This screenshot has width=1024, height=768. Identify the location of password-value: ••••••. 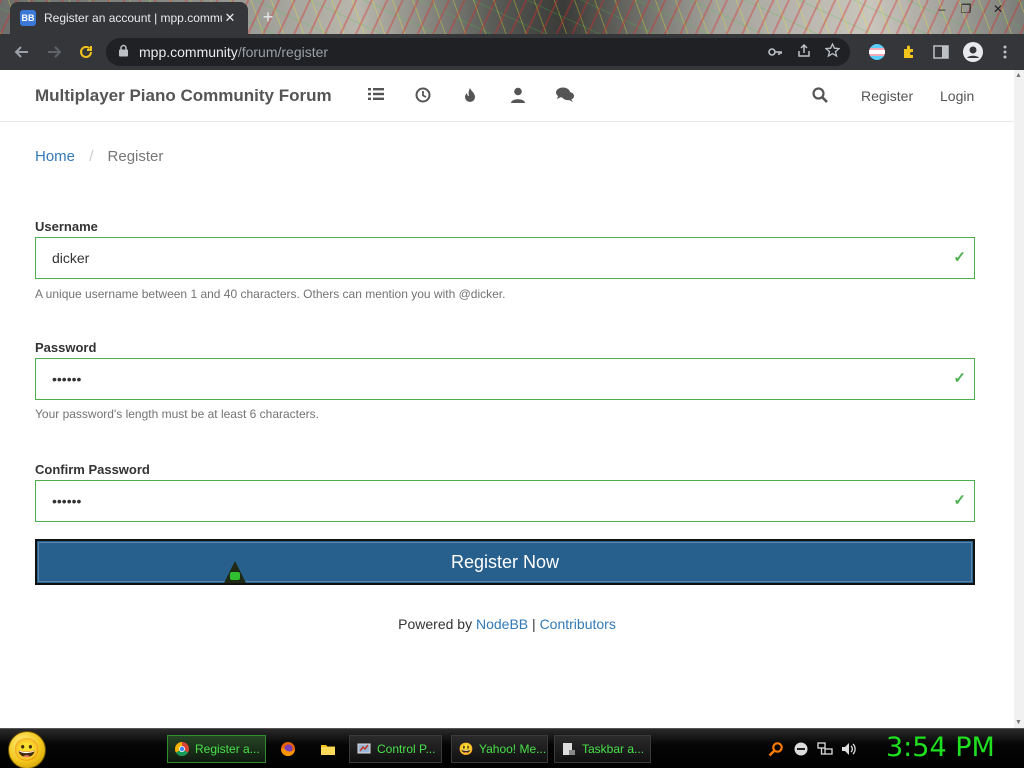
(67, 379).